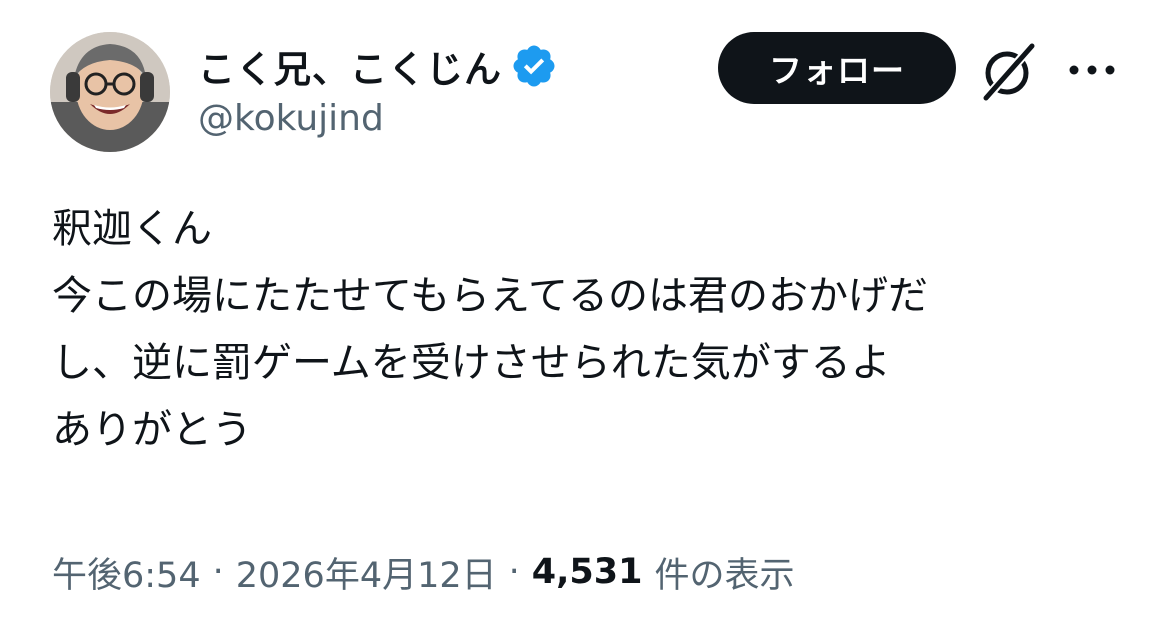 The height and width of the screenshot is (642, 1170). Describe the element at coordinates (534, 66) in the screenshot. I see `verified-badge-icon` at that location.